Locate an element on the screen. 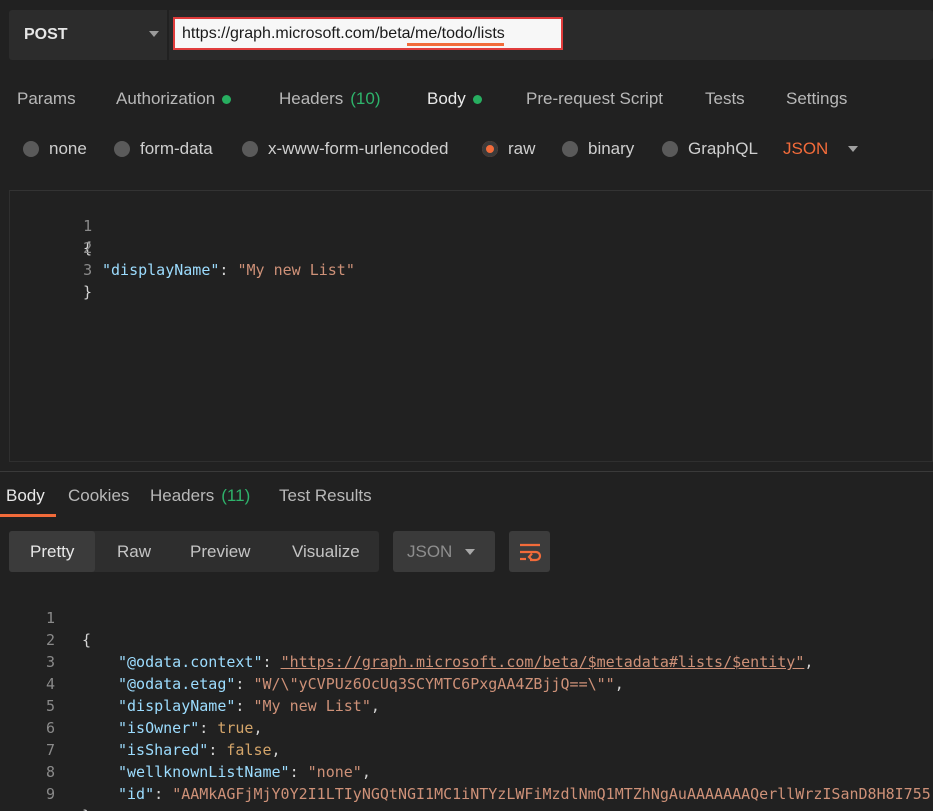 The width and height of the screenshot is (933, 811). tab-headers: Headers (10) is located at coordinates (330, 99).